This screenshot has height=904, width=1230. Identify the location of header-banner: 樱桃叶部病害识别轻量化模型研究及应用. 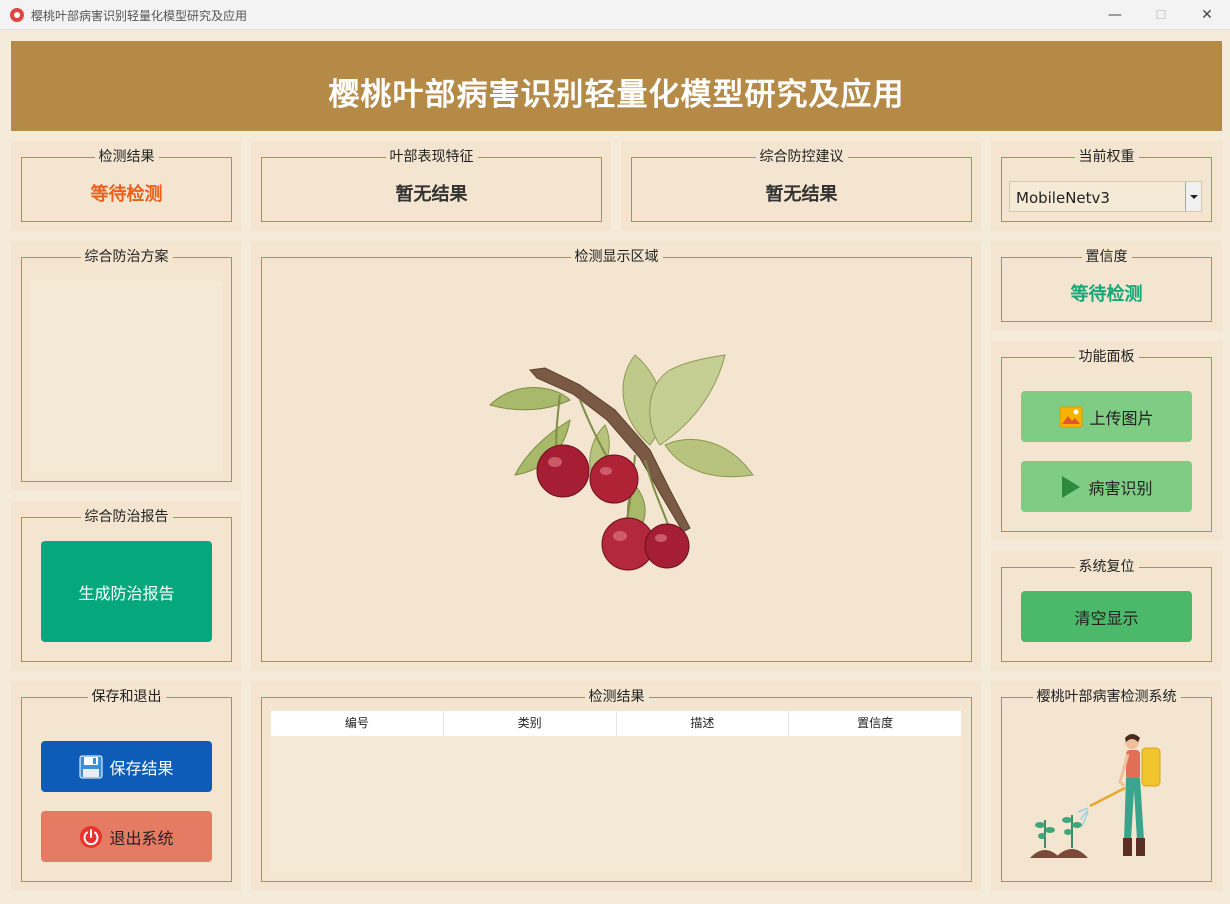
(616, 86).